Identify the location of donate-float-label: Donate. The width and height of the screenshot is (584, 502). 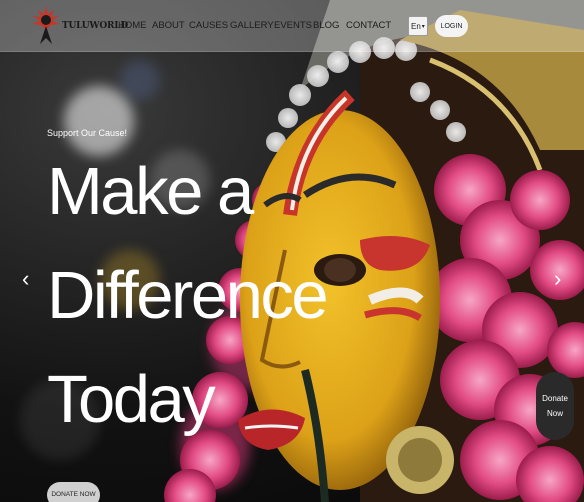
(555, 398).